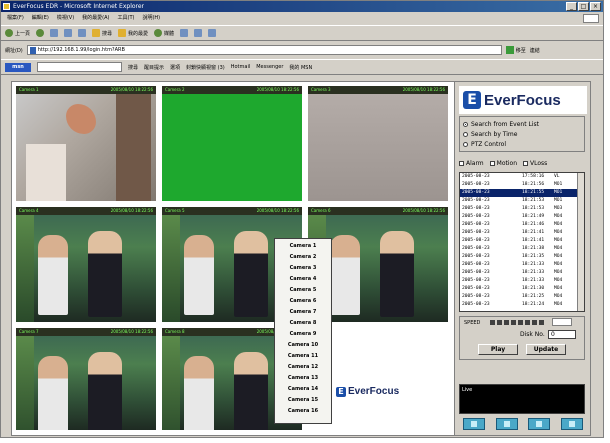 This screenshot has height=443, width=610. Describe the element at coordinates (54, 33) in the screenshot. I see `stop-button` at that location.